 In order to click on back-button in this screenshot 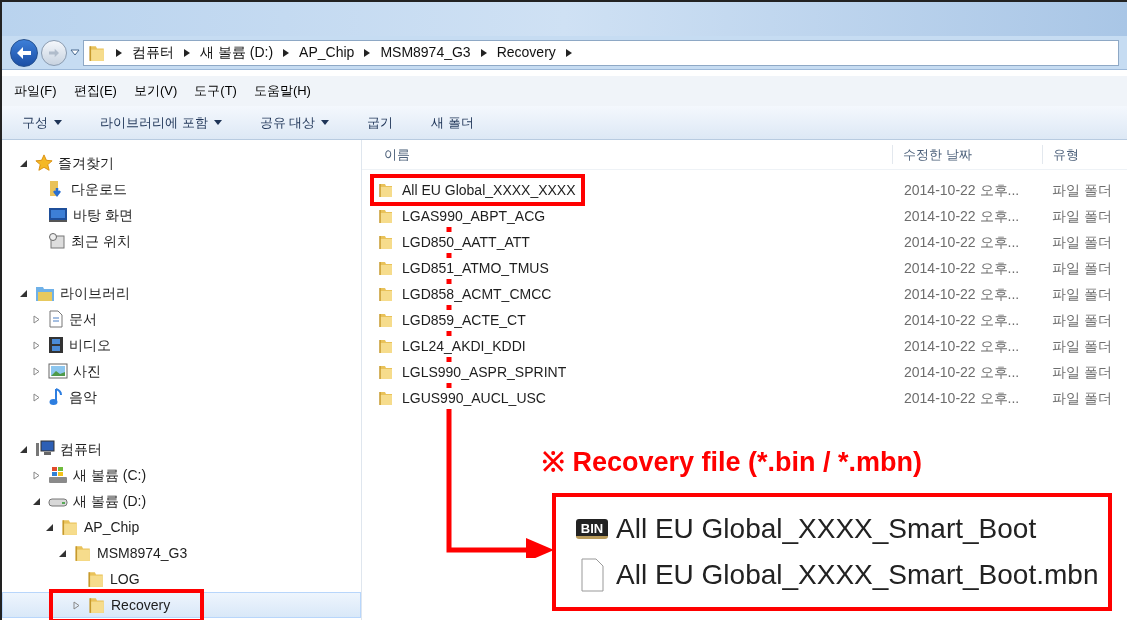, I will do `click(24, 52)`.